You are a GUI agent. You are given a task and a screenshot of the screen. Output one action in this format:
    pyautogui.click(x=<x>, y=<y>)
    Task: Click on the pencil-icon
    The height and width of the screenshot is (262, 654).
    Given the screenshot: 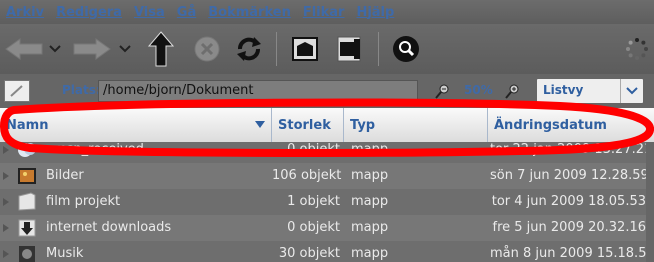 What is the action you would take?
    pyautogui.click(x=16, y=91)
    